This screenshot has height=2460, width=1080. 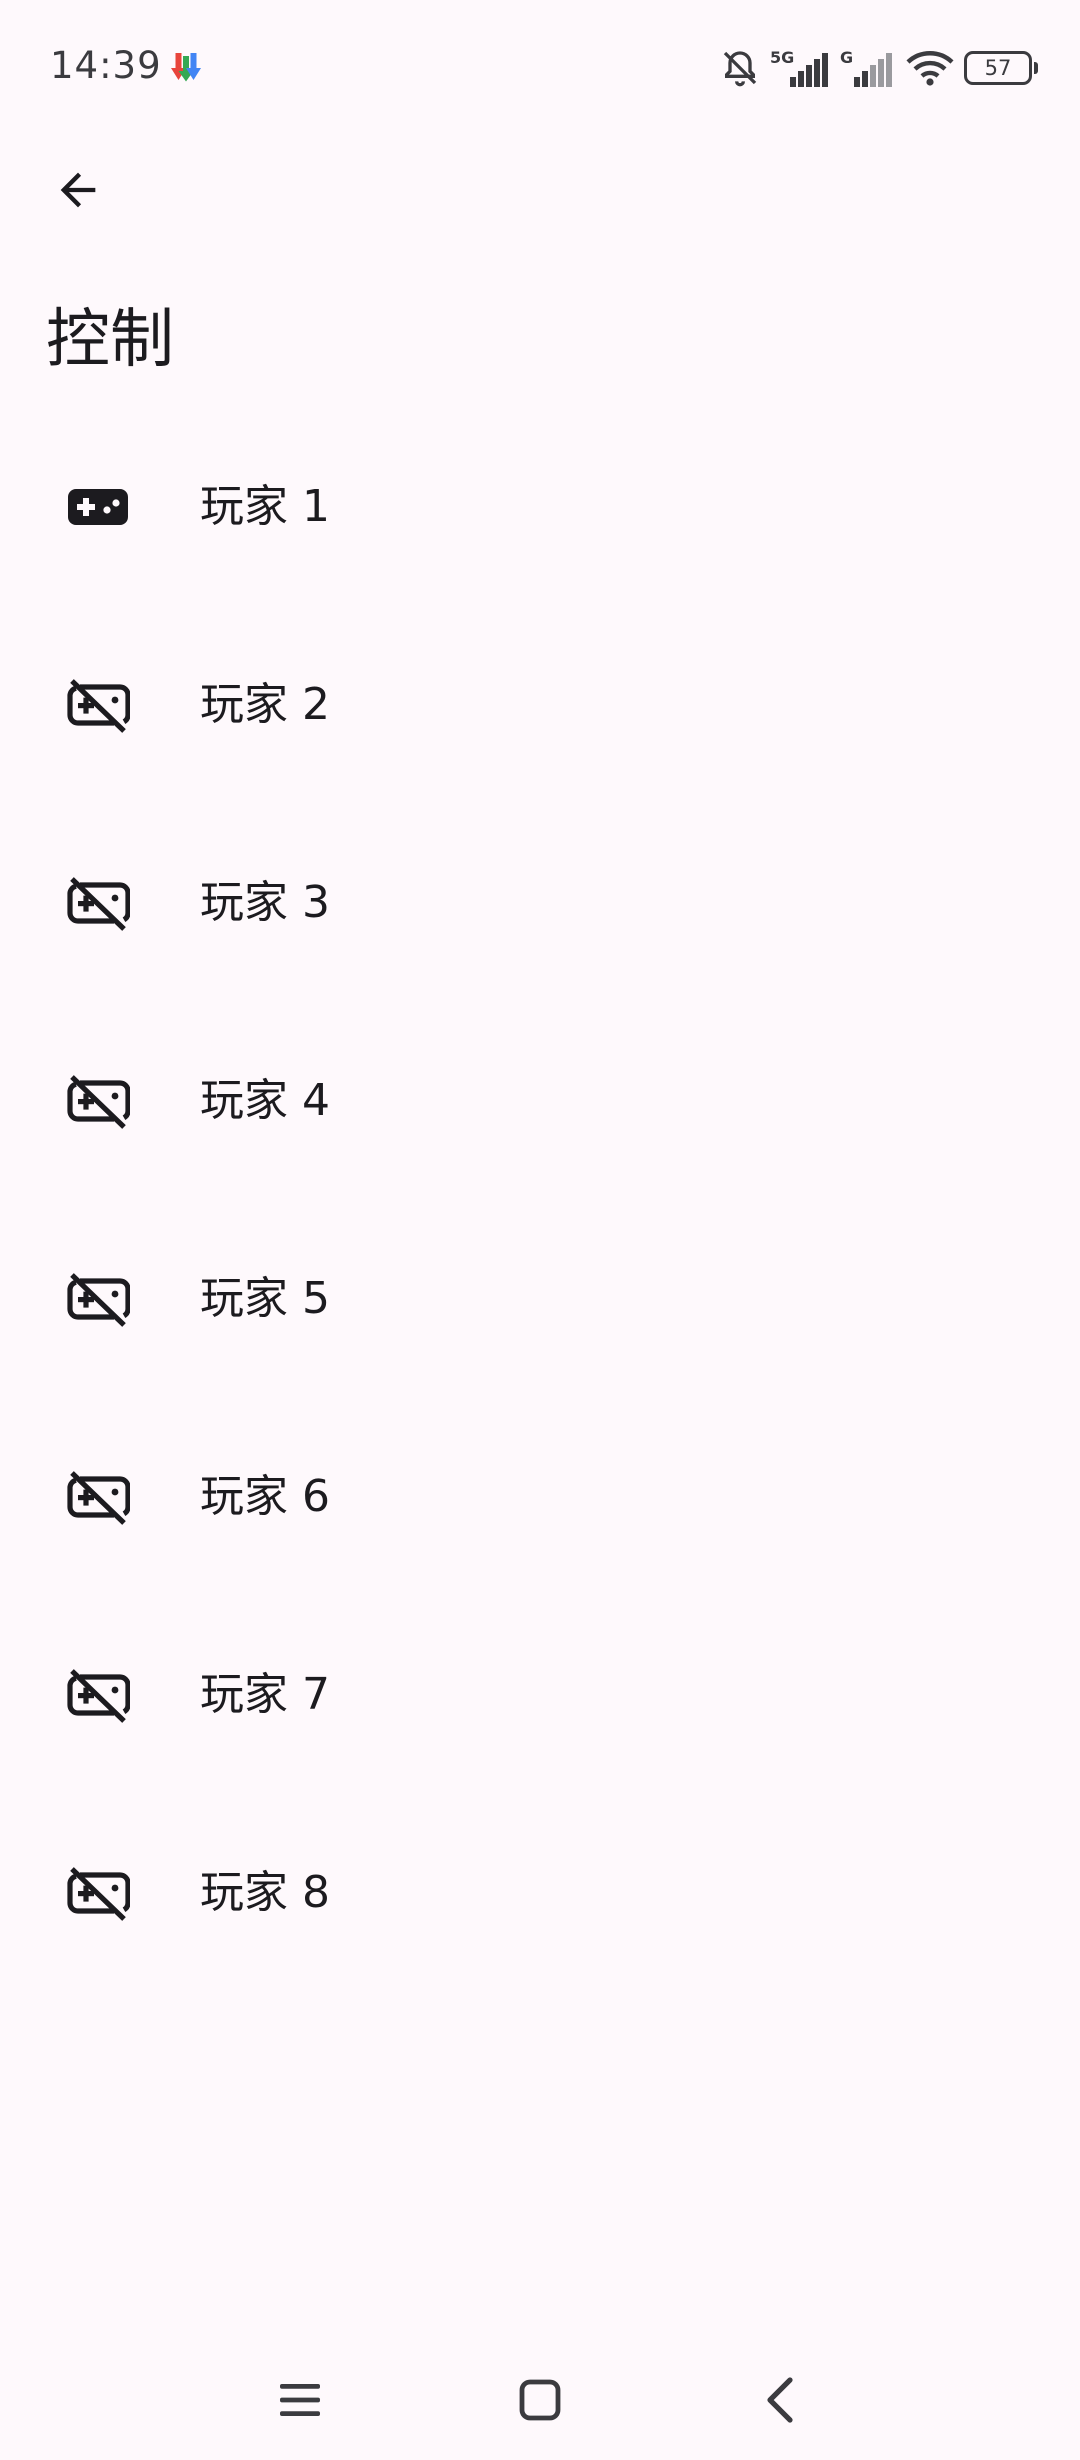 I want to click on signal-g-icon: G, so click(x=866, y=67).